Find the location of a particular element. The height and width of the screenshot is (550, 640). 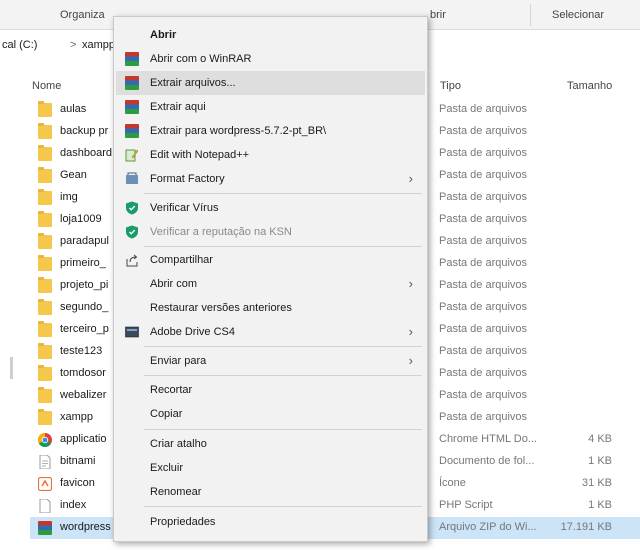

menu-item-rename: Renomear is located at coordinates (270, 492).